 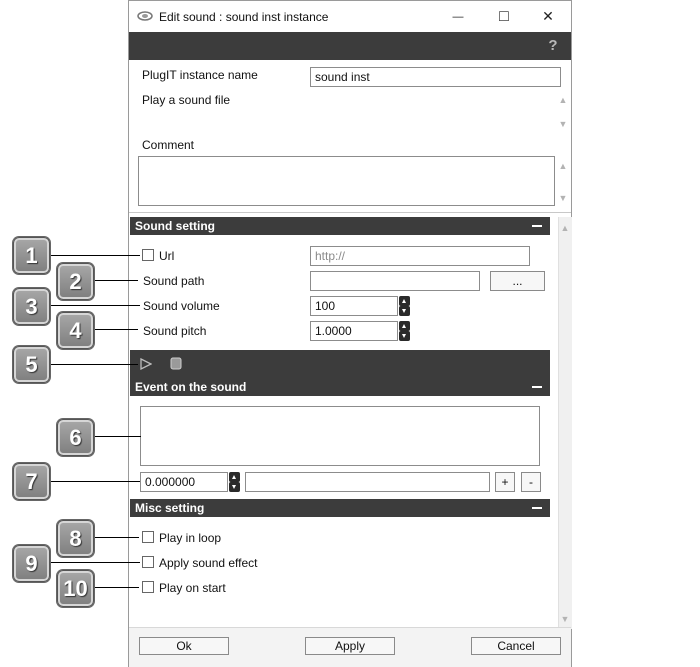 I want to click on maximize-icon: □, so click(x=504, y=16).